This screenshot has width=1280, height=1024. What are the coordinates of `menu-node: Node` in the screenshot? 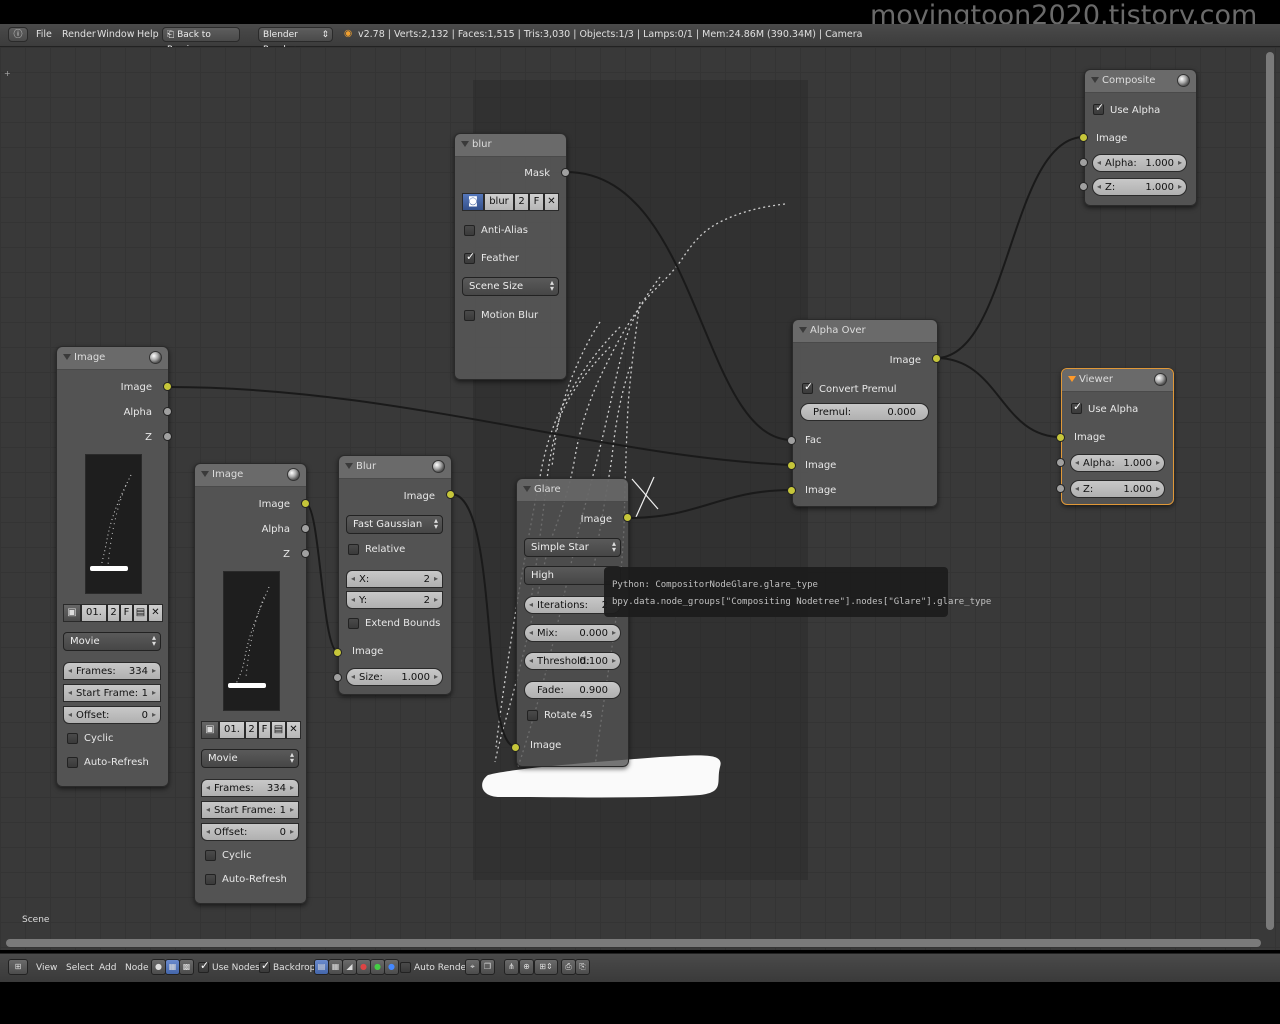 It's located at (137, 968).